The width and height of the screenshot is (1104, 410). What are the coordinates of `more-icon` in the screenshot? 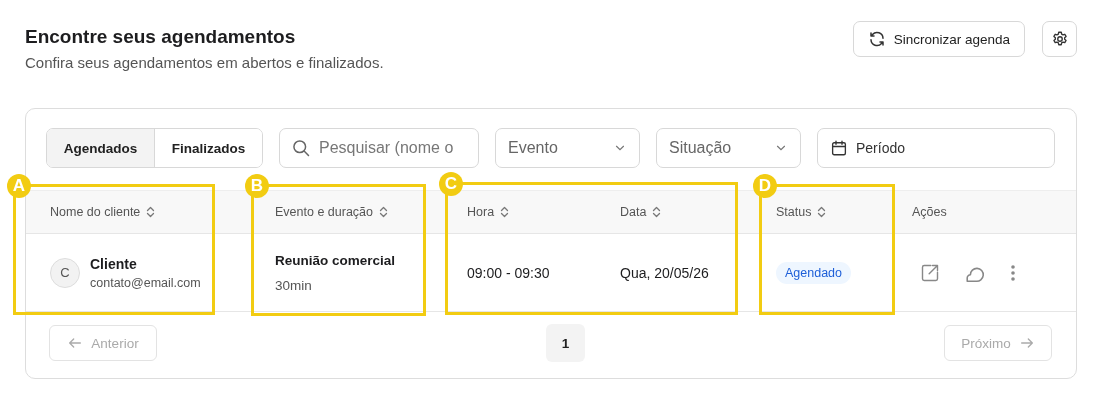 It's located at (1013, 272).